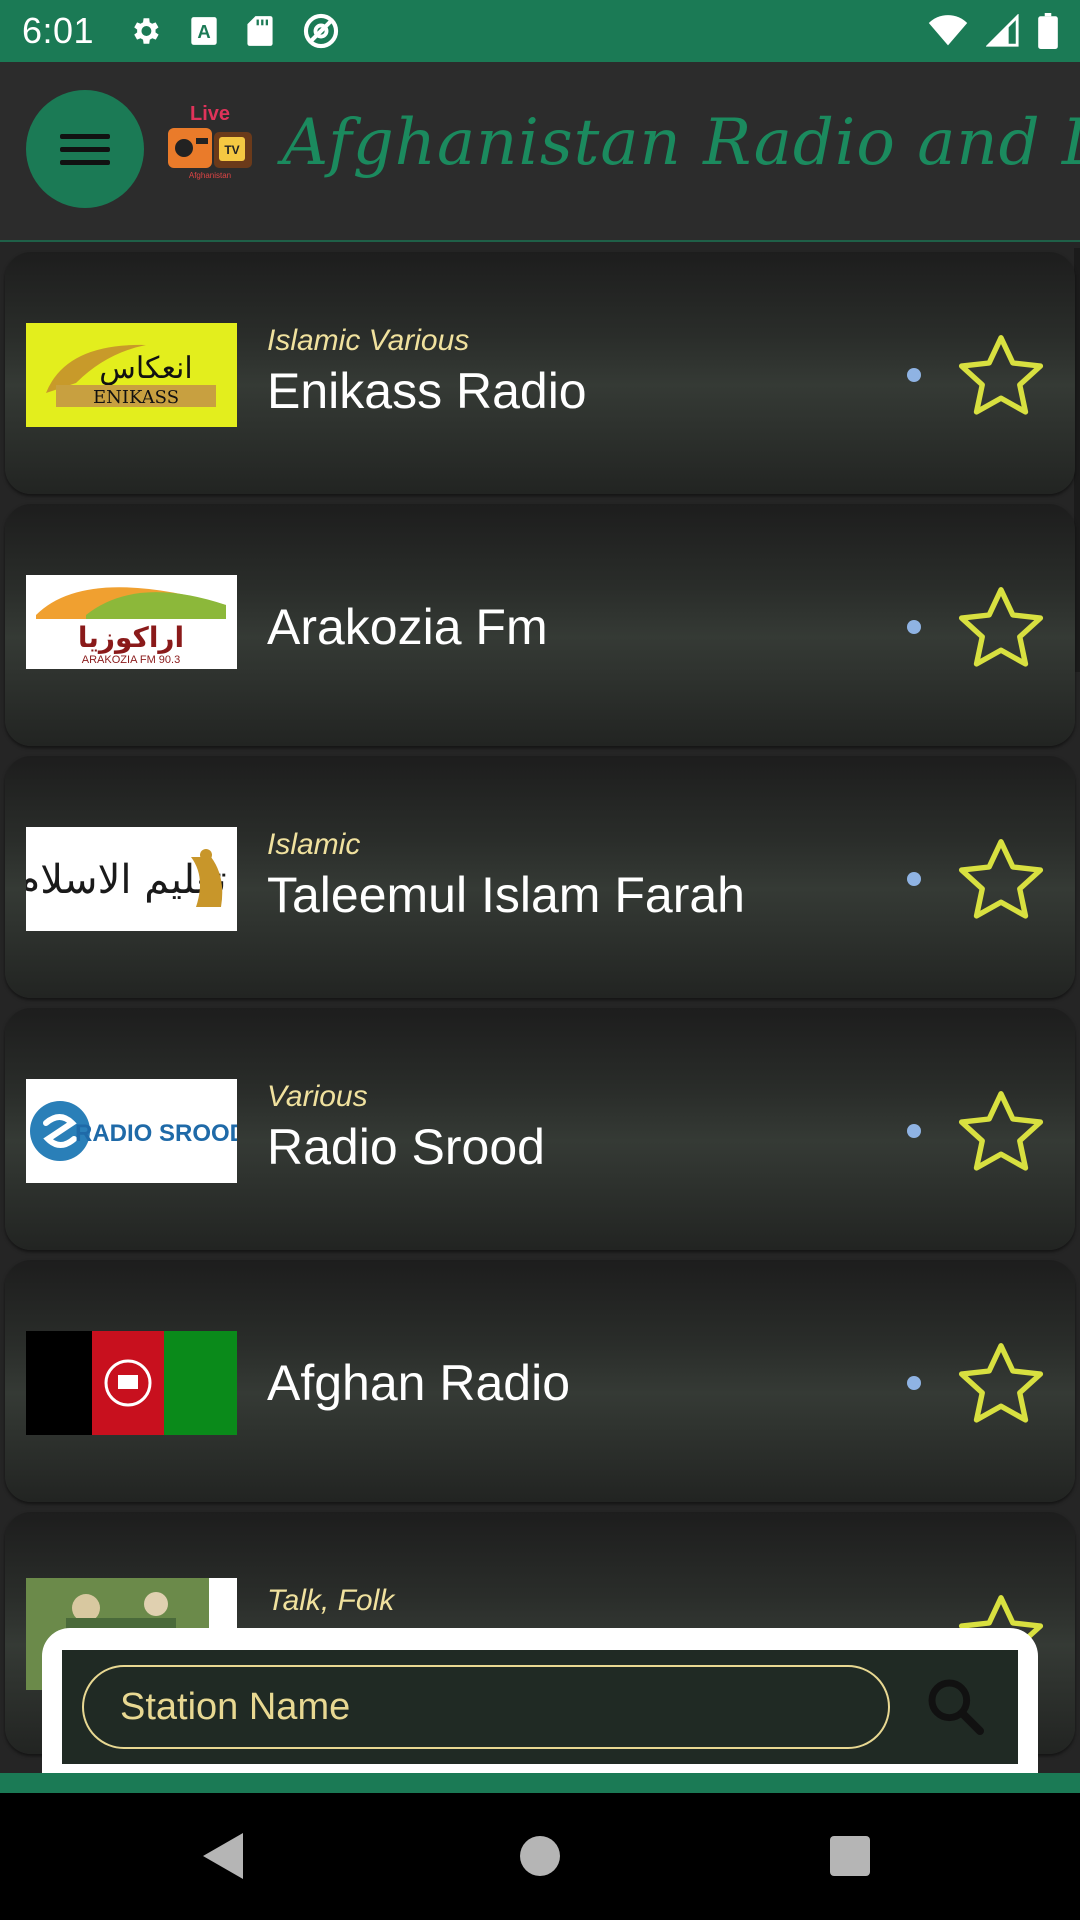 This screenshot has width=1080, height=1920. What do you see at coordinates (406, 1147) in the screenshot?
I see `station-name: Radio Srood` at bounding box center [406, 1147].